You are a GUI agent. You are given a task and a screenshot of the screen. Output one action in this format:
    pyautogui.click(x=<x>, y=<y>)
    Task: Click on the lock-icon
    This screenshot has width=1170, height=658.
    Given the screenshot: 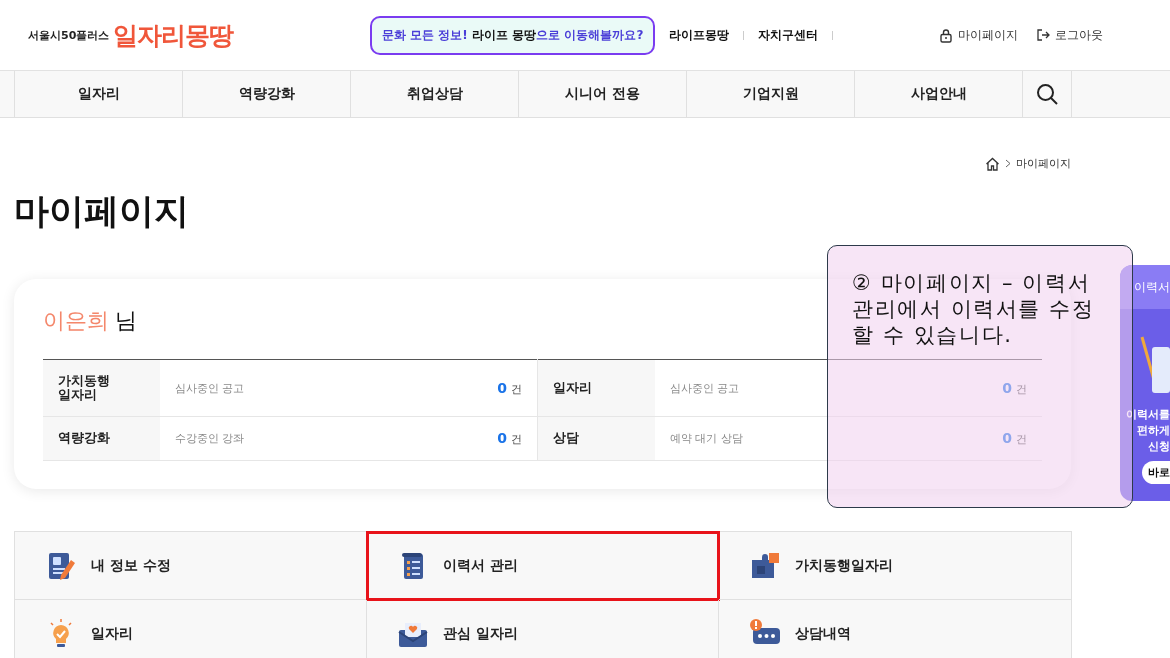 What is the action you would take?
    pyautogui.click(x=946, y=35)
    